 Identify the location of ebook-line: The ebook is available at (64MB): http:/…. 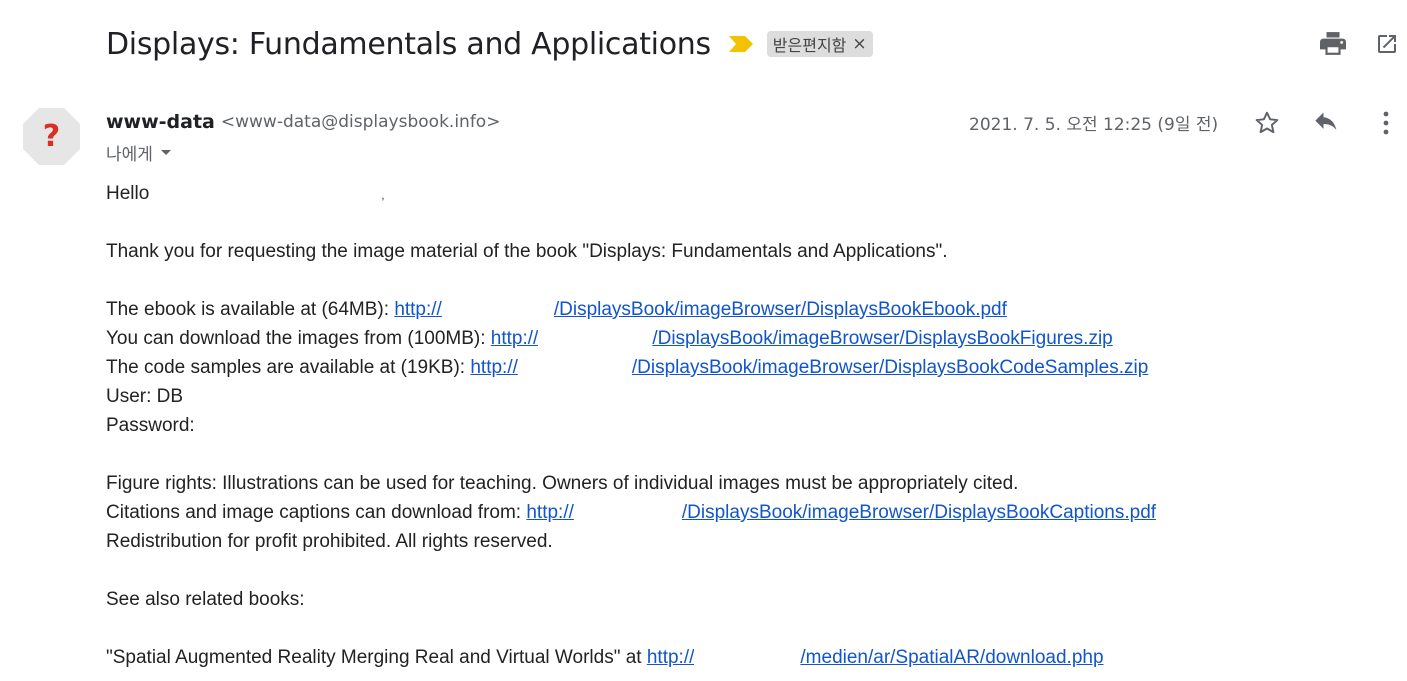
(751, 309).